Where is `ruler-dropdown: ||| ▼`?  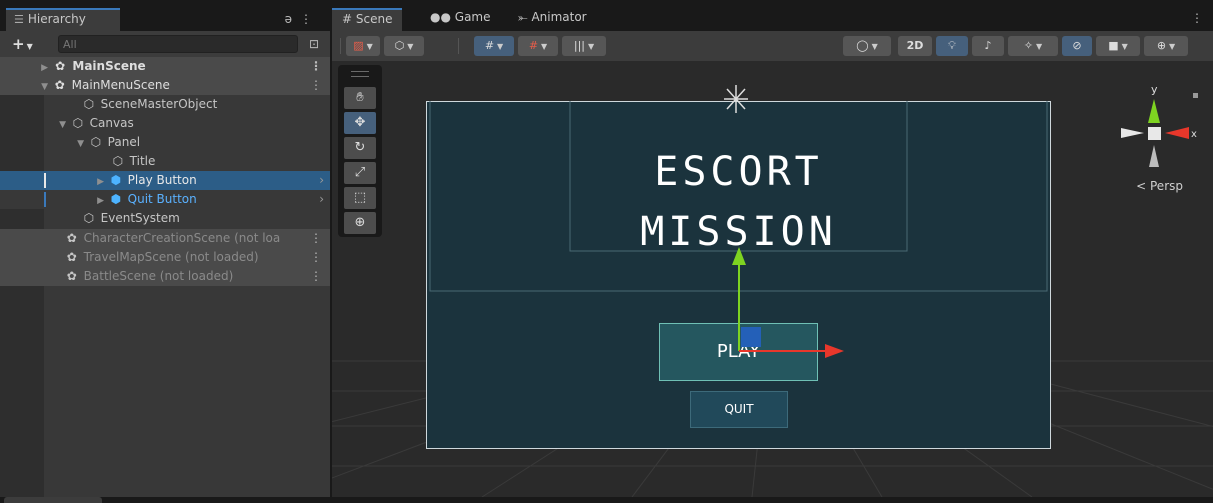
ruler-dropdown: ||| ▼ is located at coordinates (584, 46).